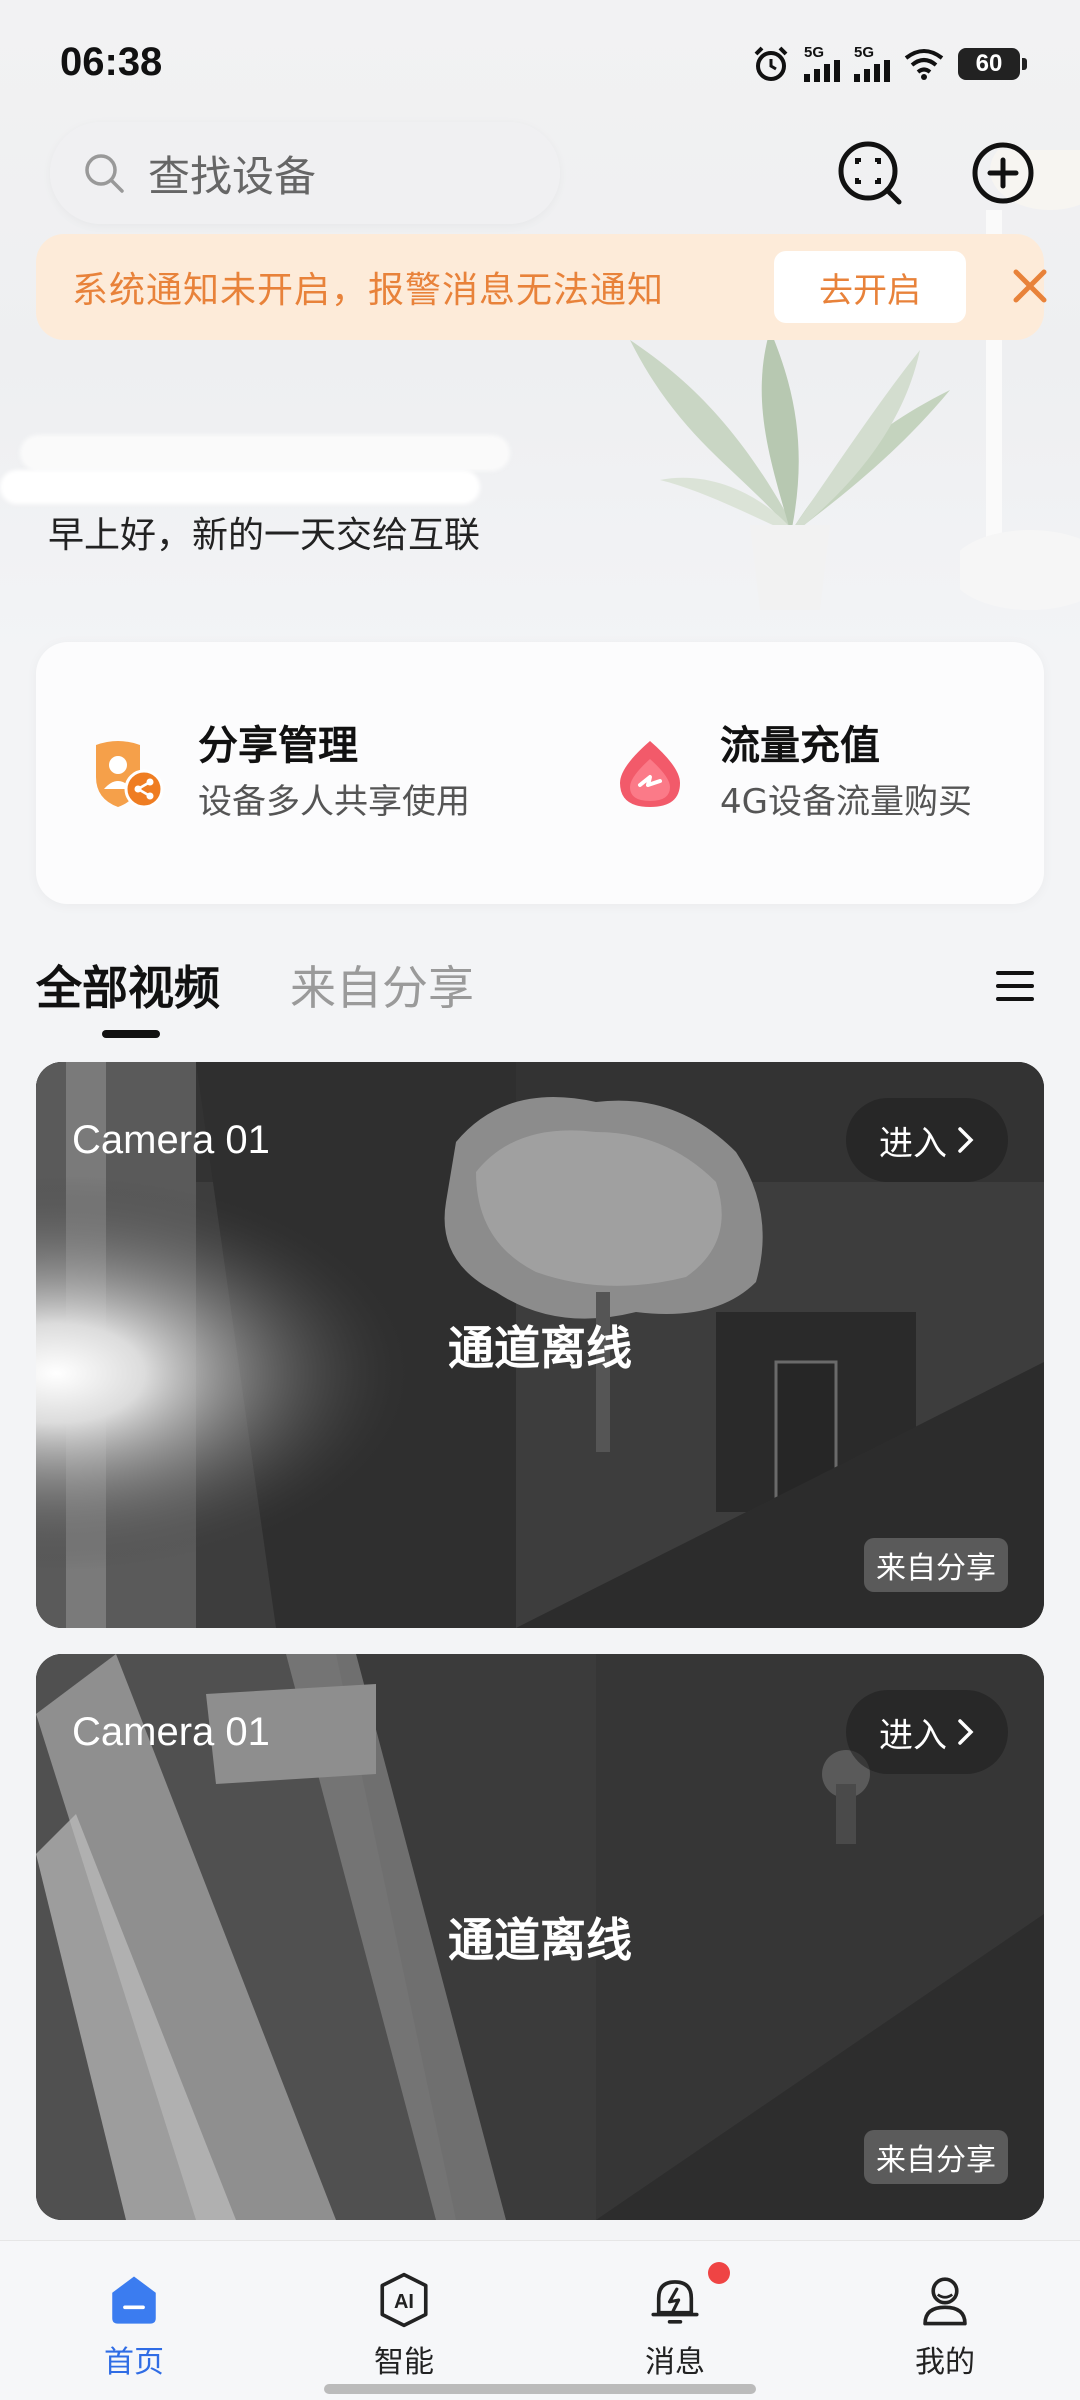  What do you see at coordinates (104, 173) in the screenshot?
I see `search-icon` at bounding box center [104, 173].